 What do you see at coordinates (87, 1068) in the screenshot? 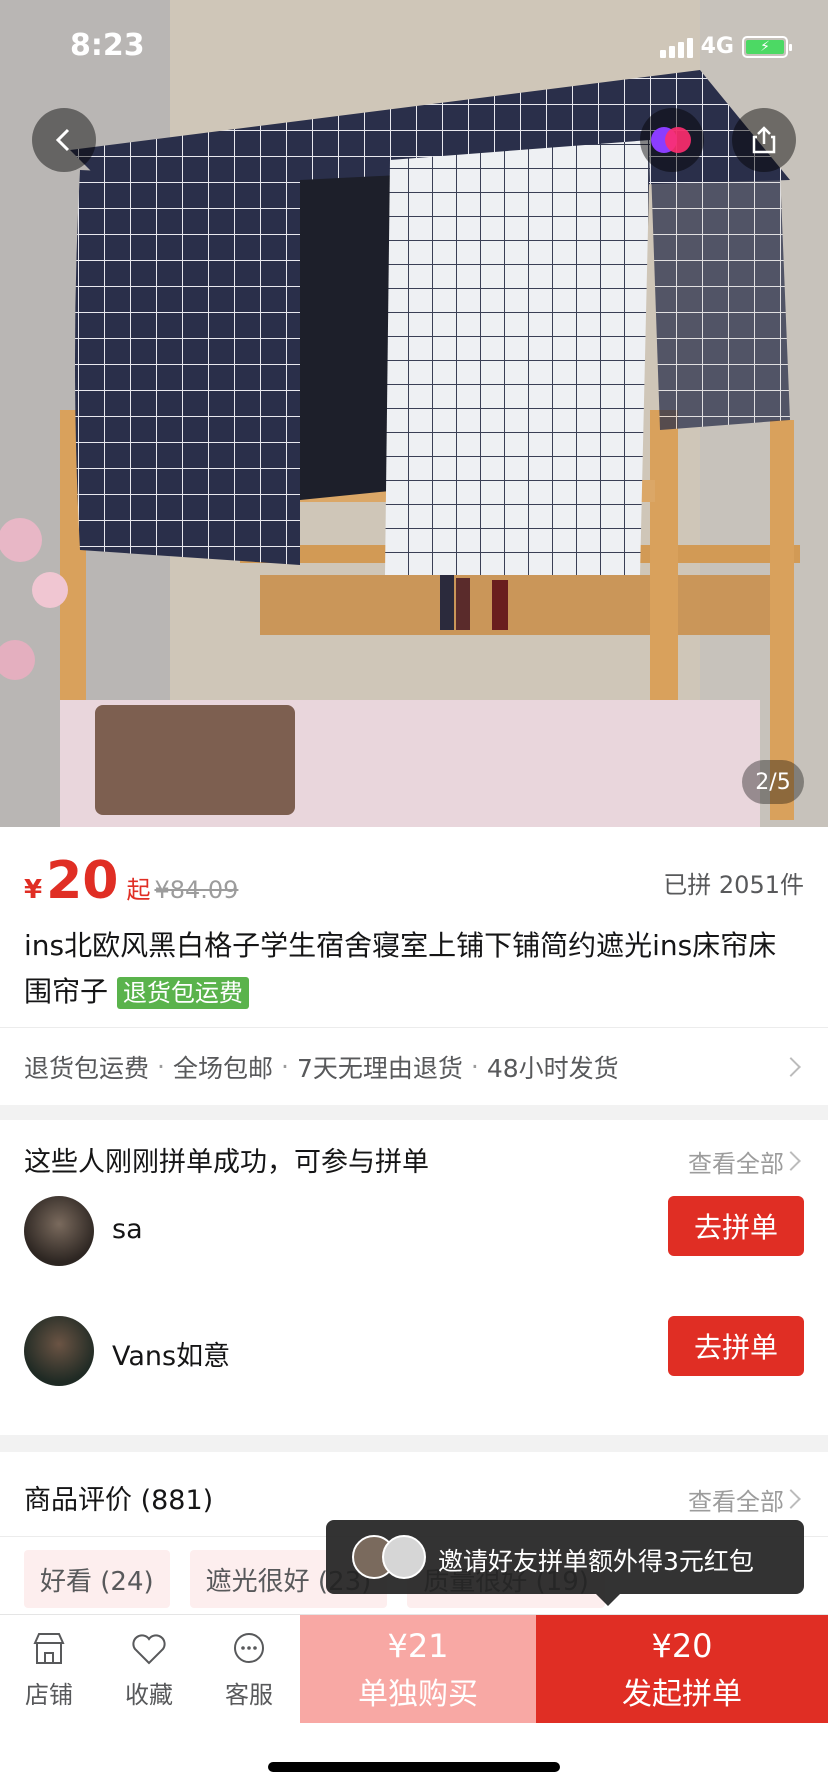
I see `service-item: 退货包运费` at bounding box center [87, 1068].